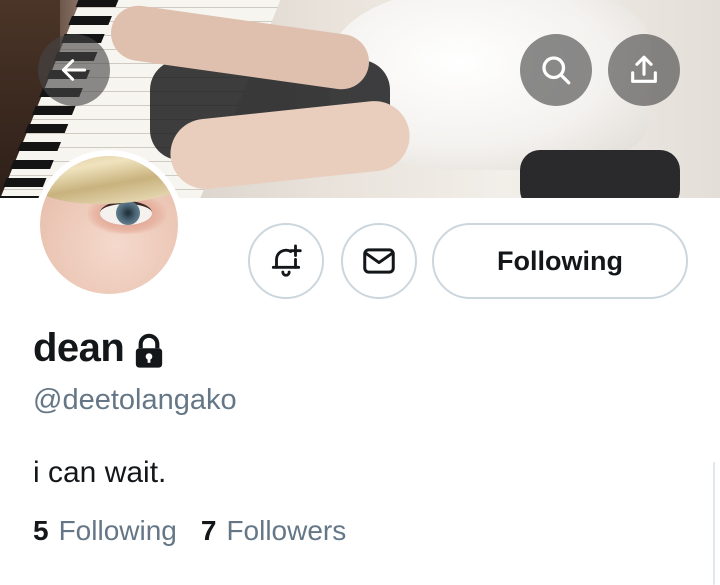 The height and width of the screenshot is (585, 720). Describe the element at coordinates (41, 530) in the screenshot. I see `following-count: 5` at that location.